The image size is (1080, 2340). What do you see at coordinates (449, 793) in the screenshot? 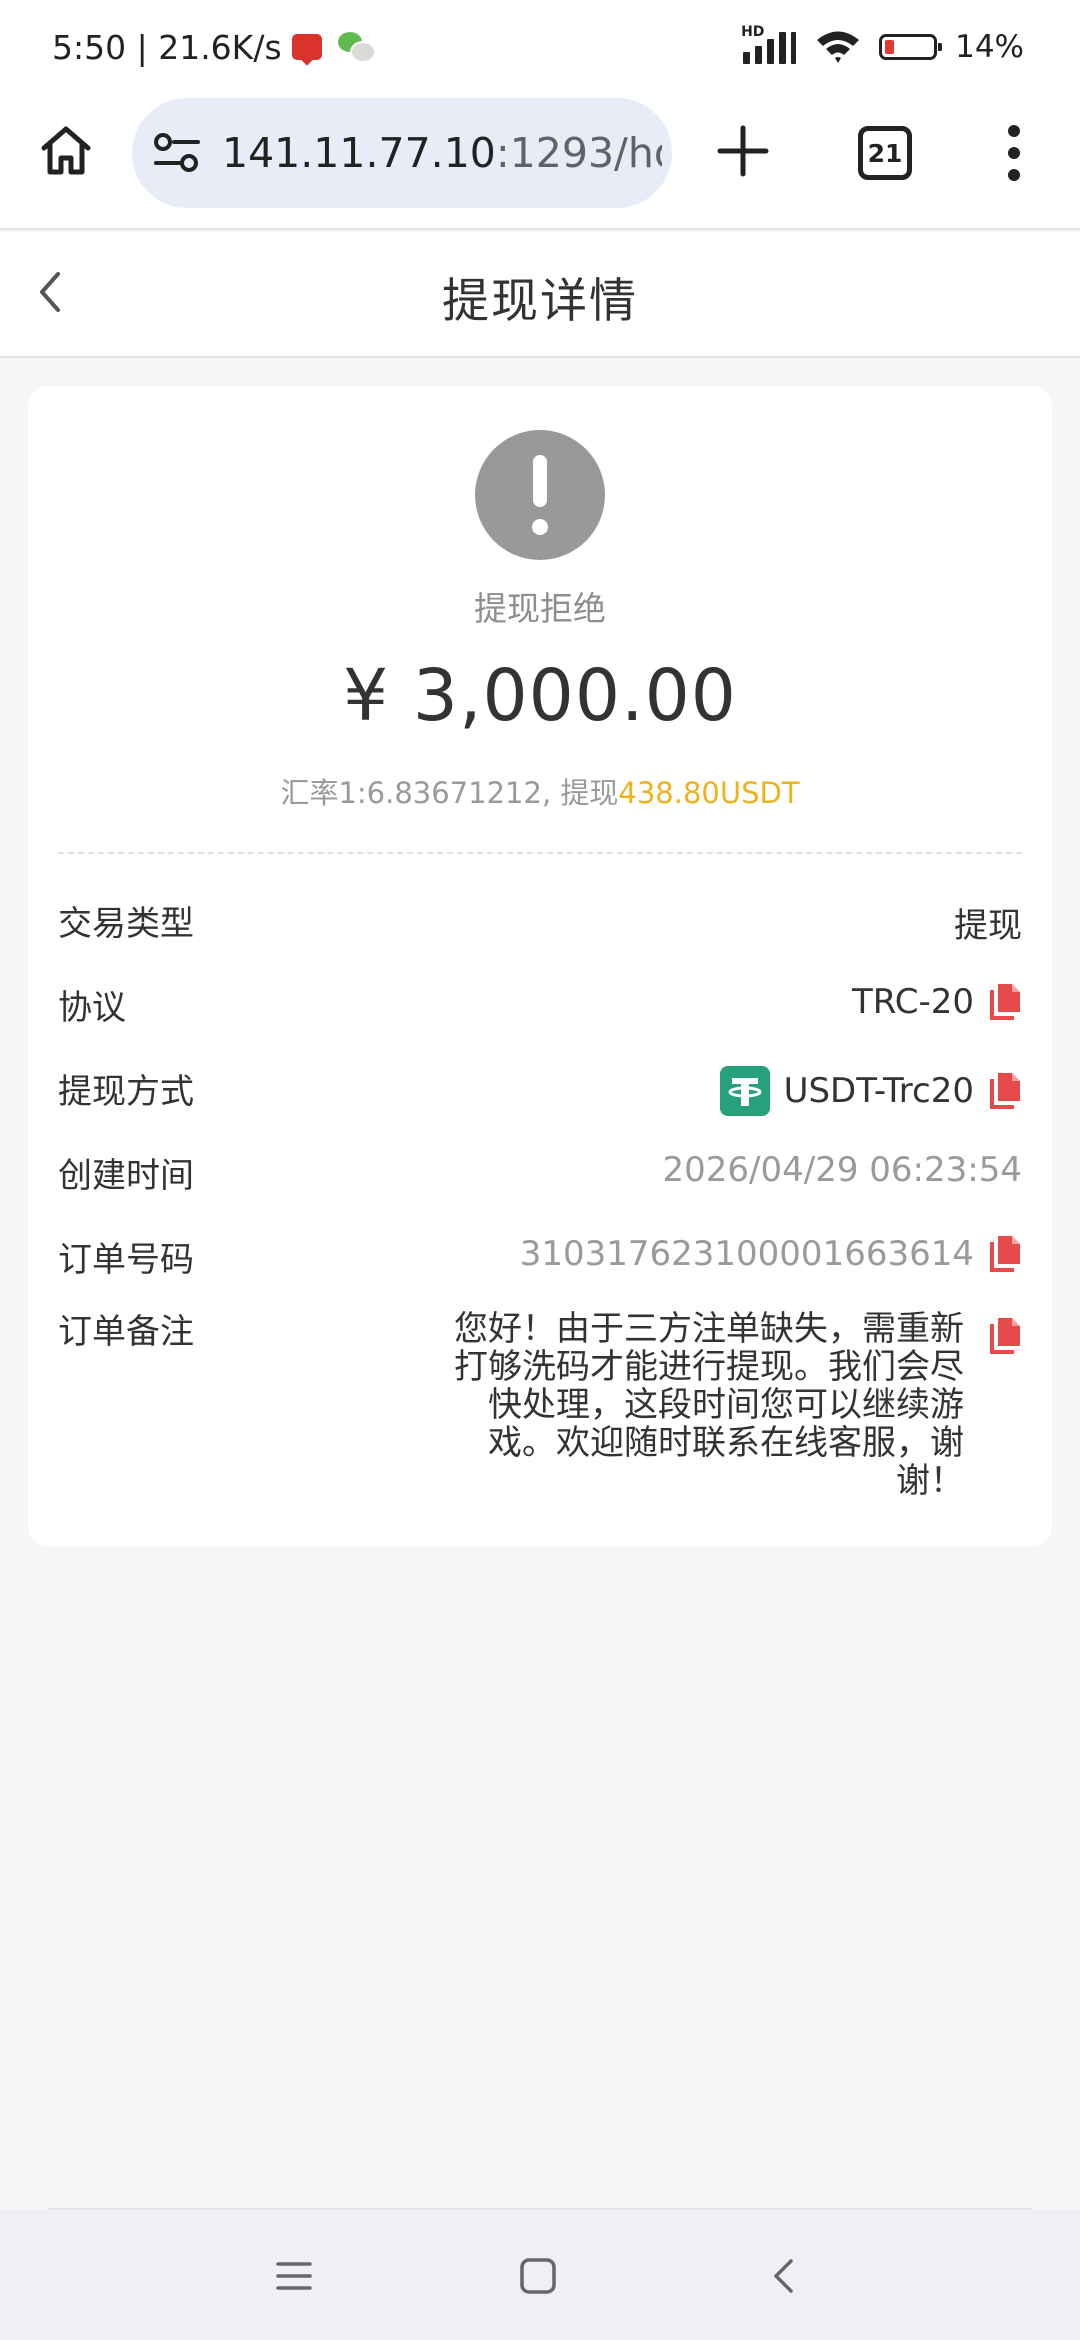
I see `rate-text: 汇率1:6.83671212, 提现` at bounding box center [449, 793].